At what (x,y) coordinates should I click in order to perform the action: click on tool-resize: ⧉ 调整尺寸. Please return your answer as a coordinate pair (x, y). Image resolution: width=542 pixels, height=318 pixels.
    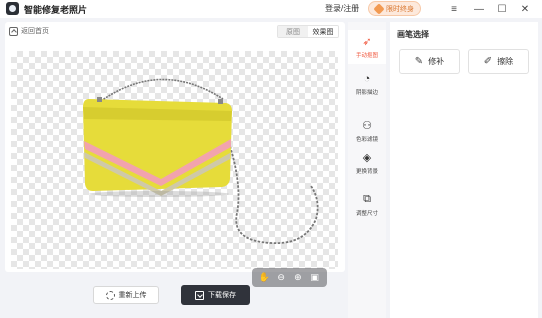
    Looking at the image, I should click on (367, 205).